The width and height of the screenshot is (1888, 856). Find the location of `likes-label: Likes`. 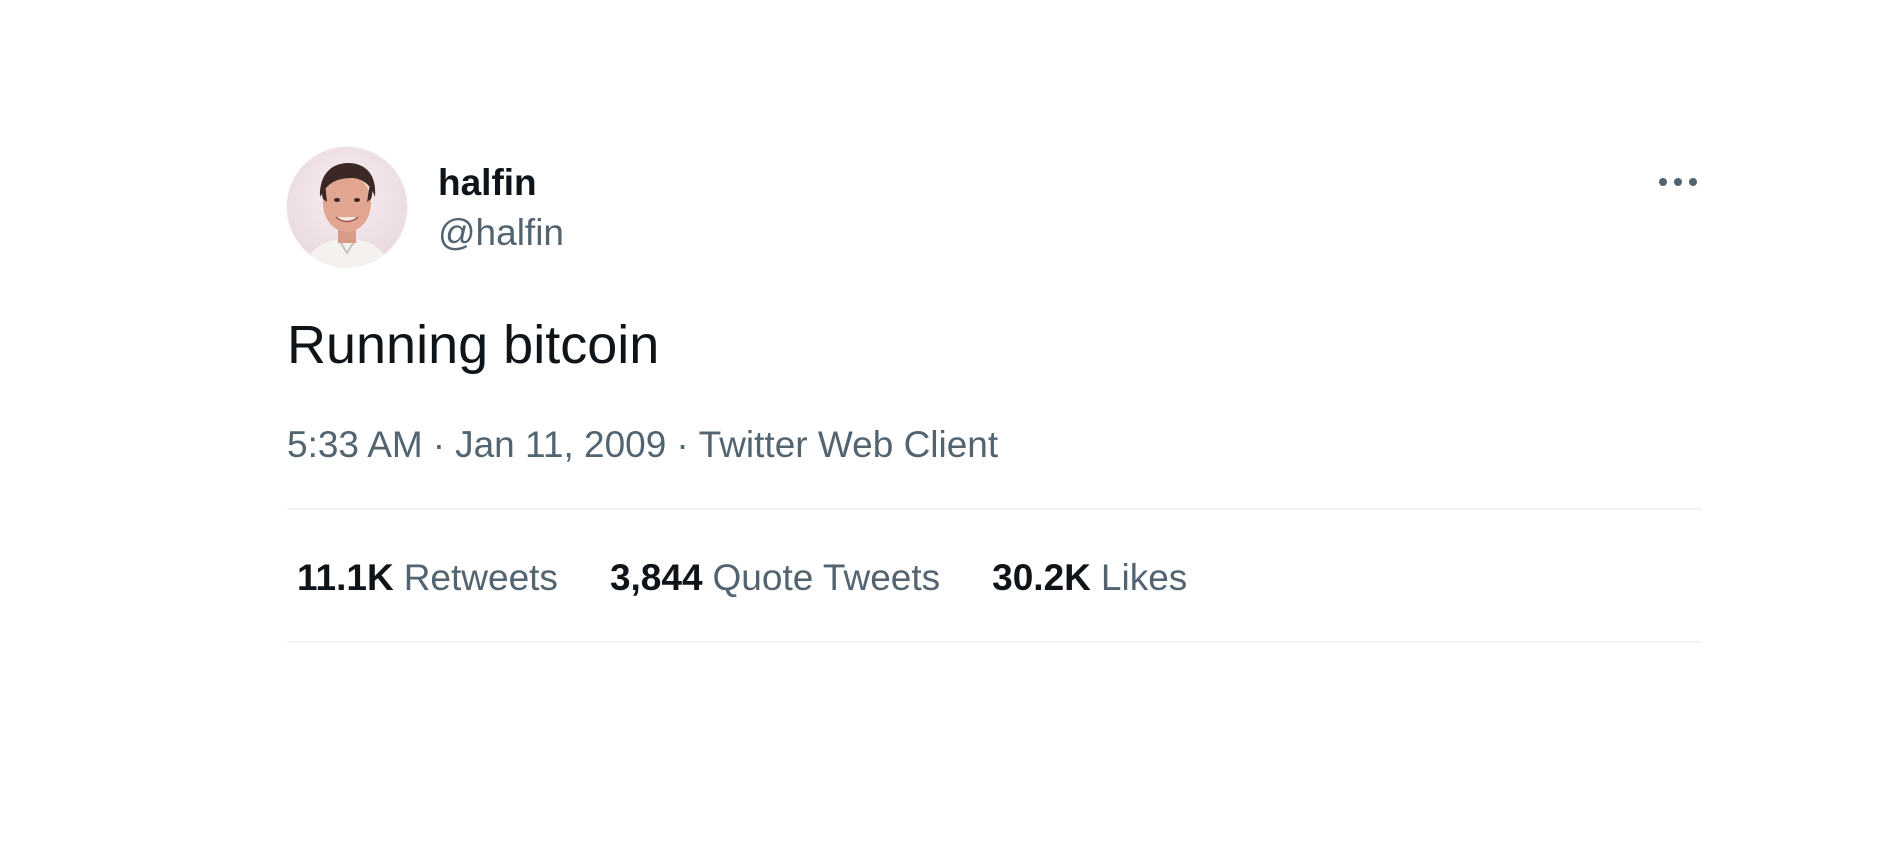

likes-label: Likes is located at coordinates (1144, 577).